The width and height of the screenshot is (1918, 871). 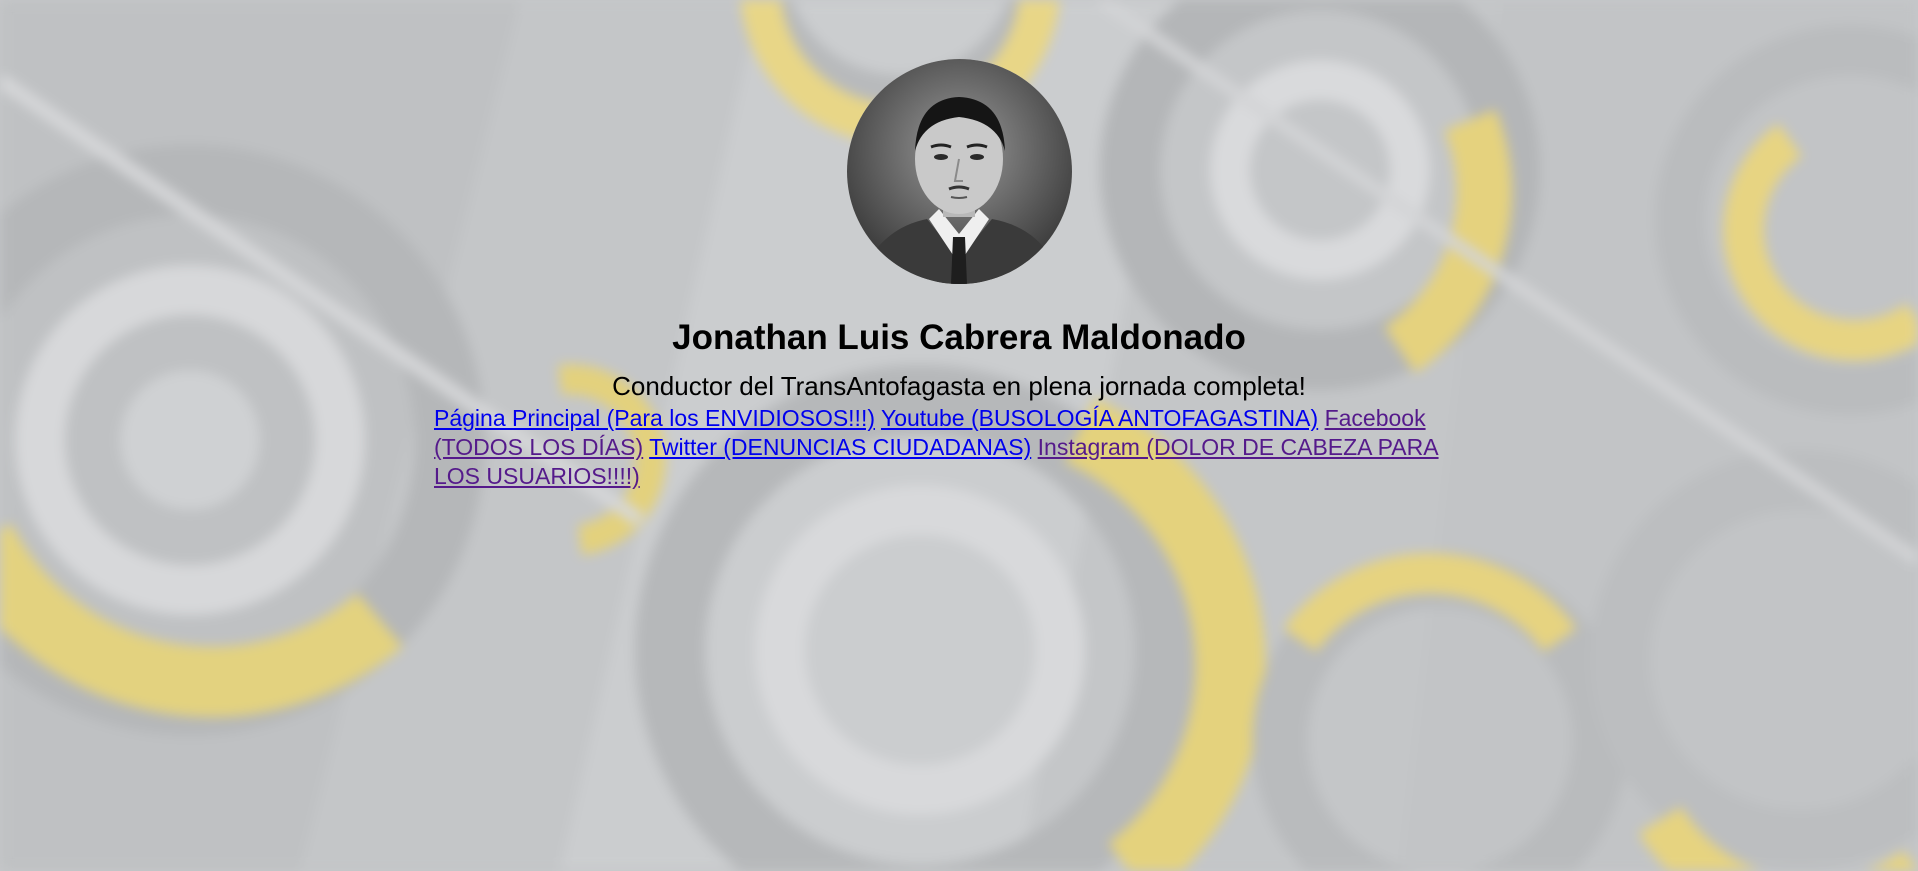 I want to click on avatar, so click(x=959, y=171).